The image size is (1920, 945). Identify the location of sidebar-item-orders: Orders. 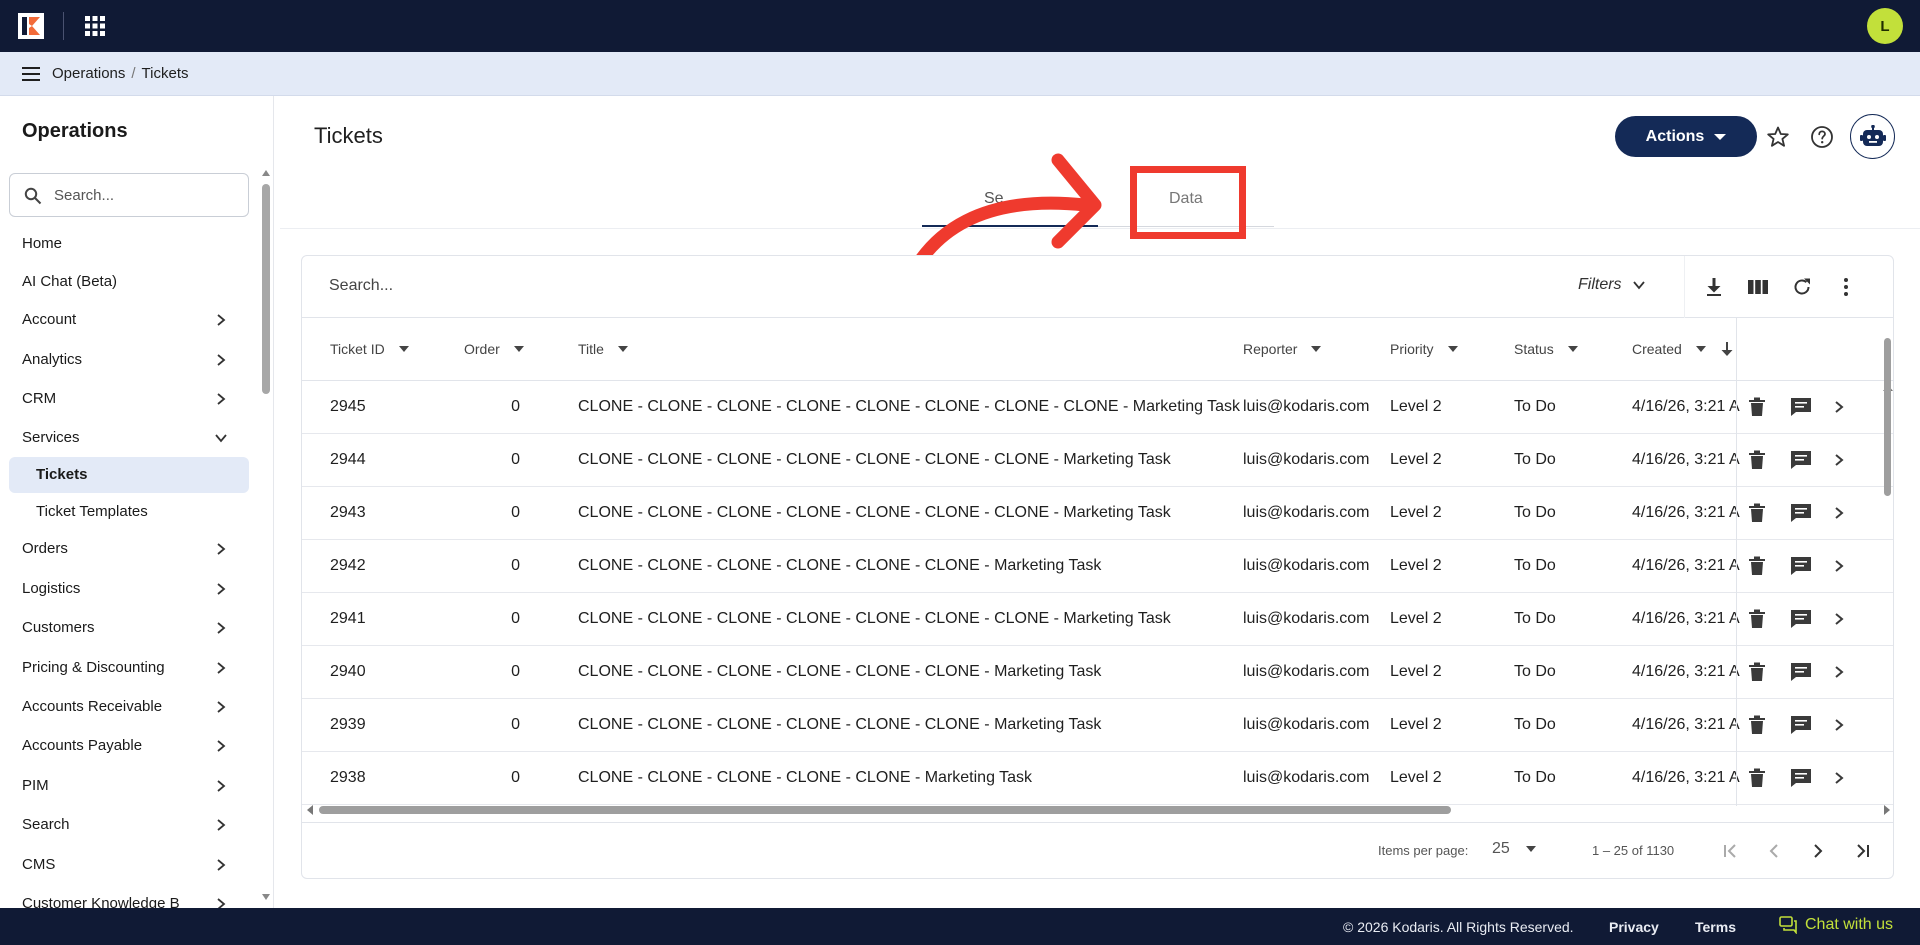
(125, 549).